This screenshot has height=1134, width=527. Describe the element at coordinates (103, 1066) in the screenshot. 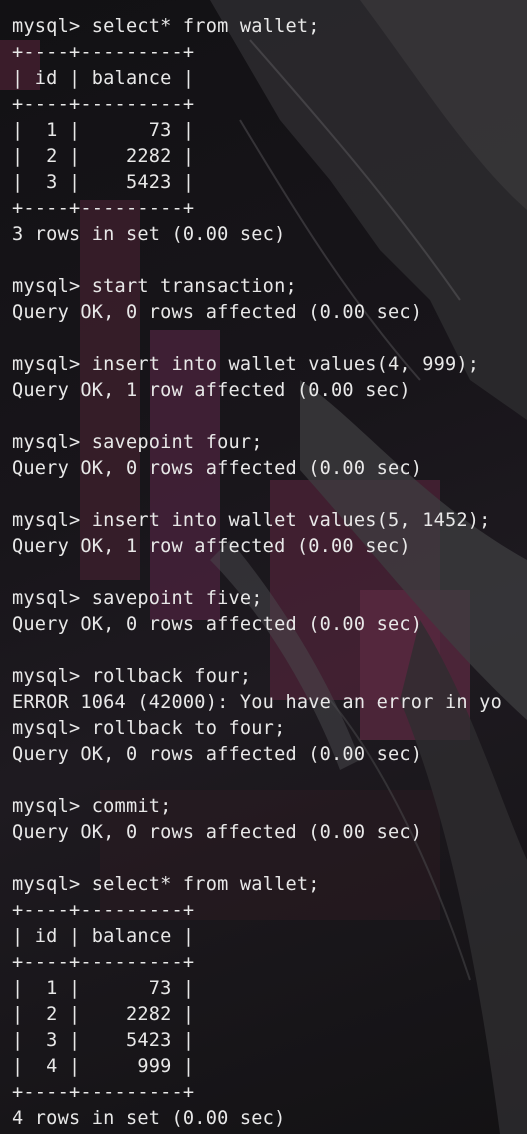

I see `table-row: | 4 | 999 |` at that location.